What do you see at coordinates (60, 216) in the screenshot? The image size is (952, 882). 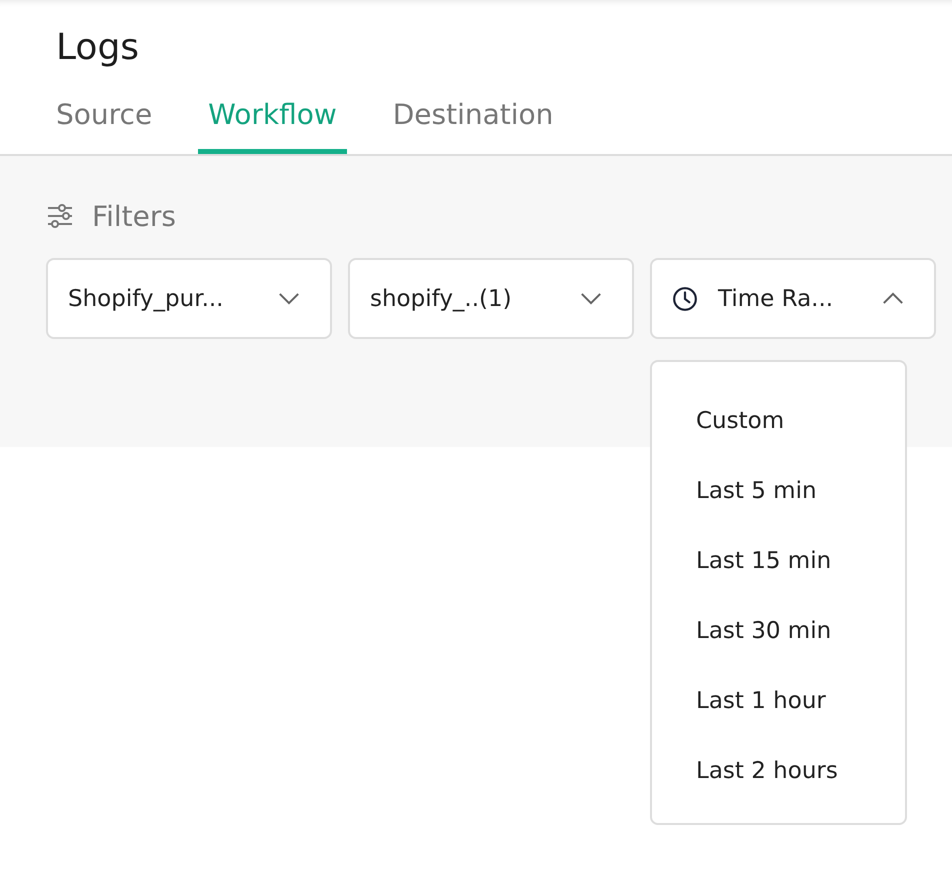 I see `sliders-icon` at bounding box center [60, 216].